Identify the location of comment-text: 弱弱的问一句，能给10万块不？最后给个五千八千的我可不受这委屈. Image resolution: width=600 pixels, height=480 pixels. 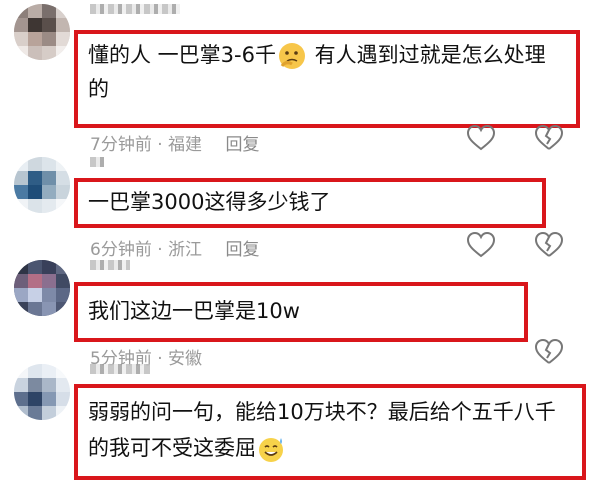
(322, 430).